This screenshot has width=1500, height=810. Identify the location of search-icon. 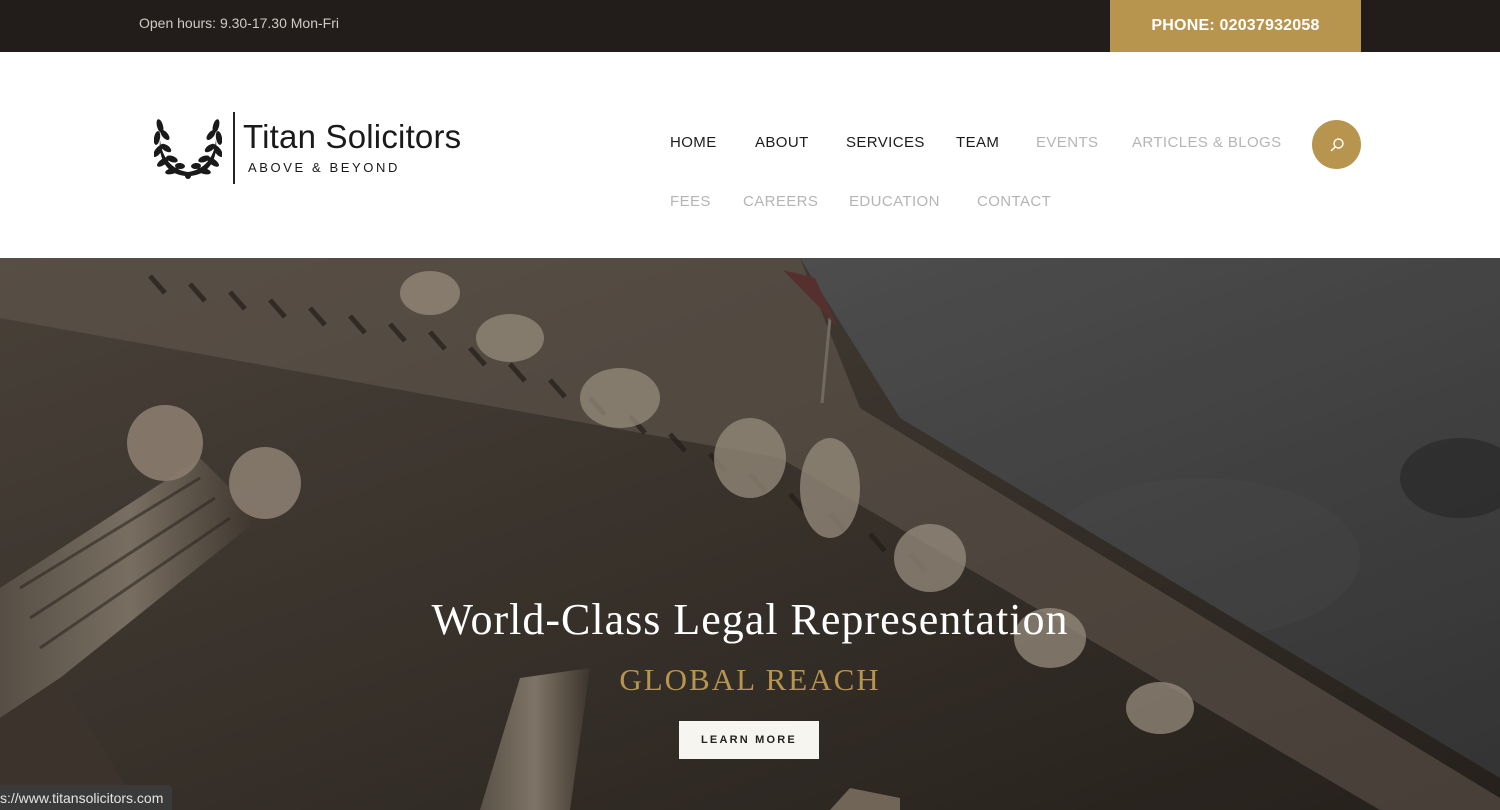
(1337, 144).